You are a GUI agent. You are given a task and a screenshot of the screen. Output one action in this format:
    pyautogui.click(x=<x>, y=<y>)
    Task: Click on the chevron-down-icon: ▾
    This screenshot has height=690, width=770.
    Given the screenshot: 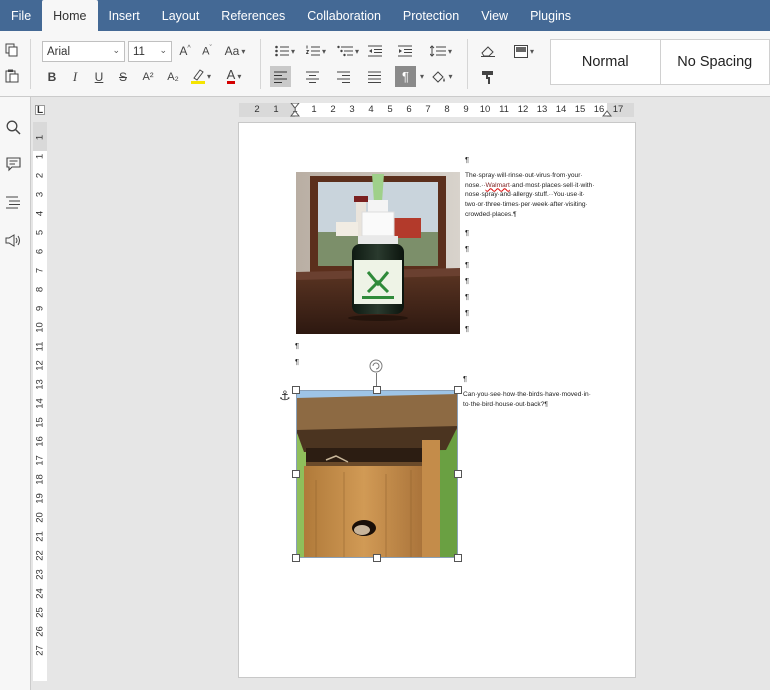 What is the action you would take?
    pyautogui.click(x=356, y=51)
    